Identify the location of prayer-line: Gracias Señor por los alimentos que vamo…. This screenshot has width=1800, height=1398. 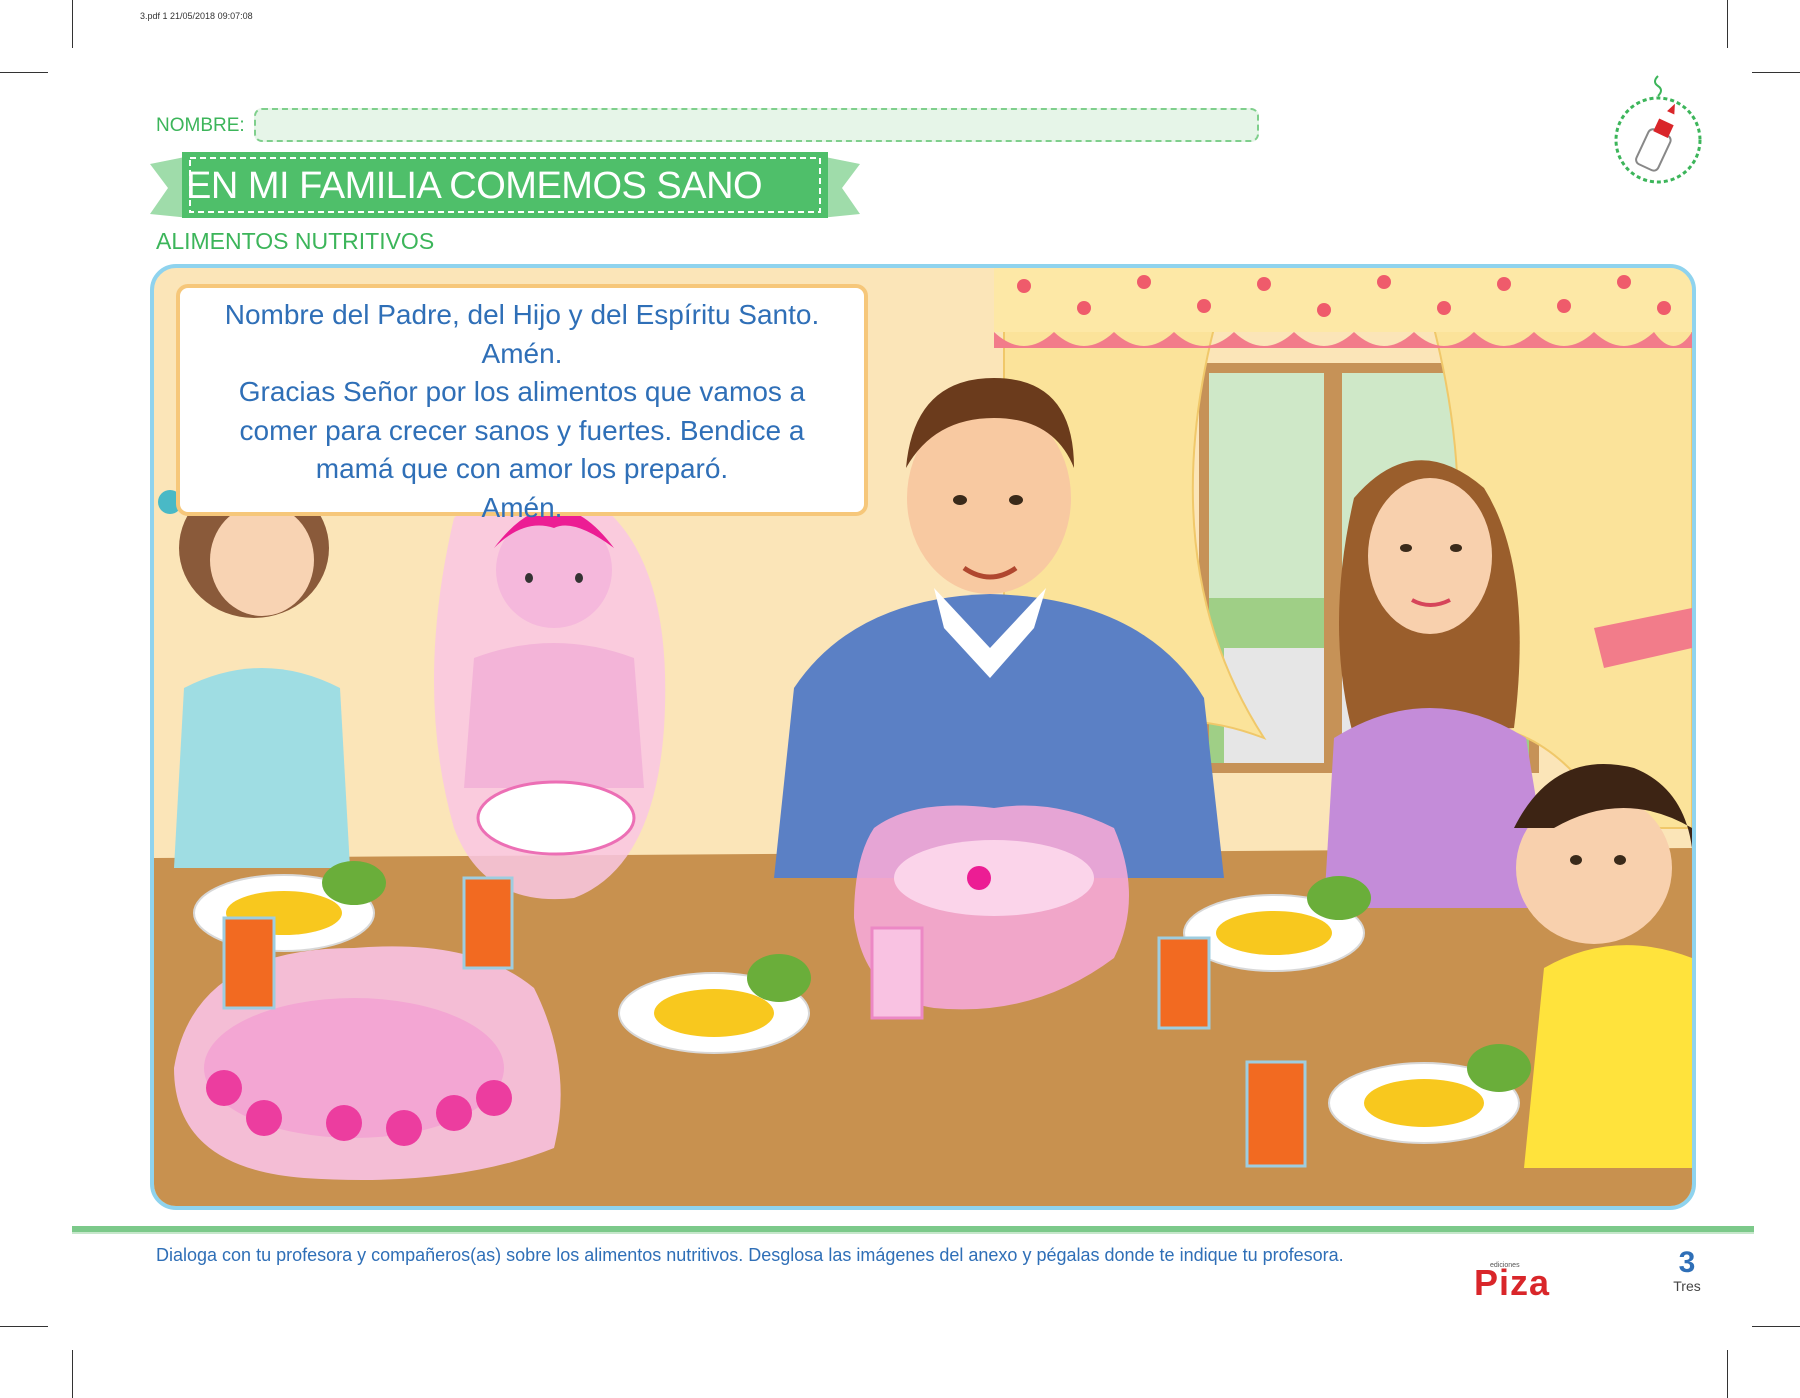
(522, 391).